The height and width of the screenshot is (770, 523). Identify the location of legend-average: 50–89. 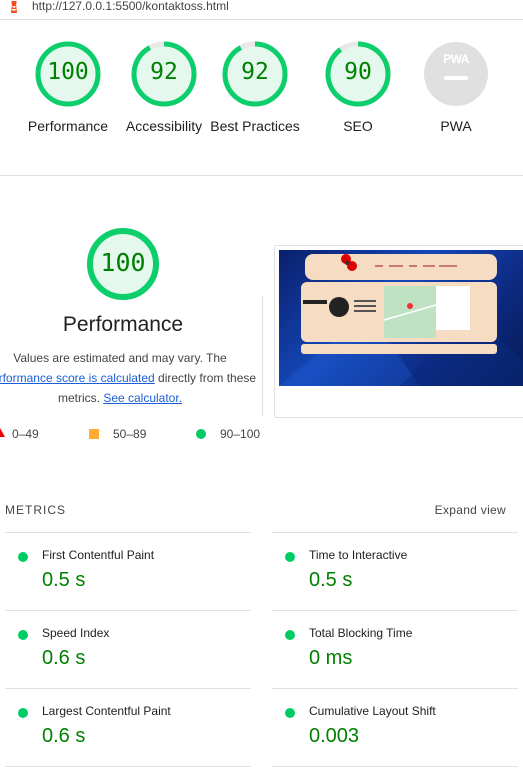
(130, 434).